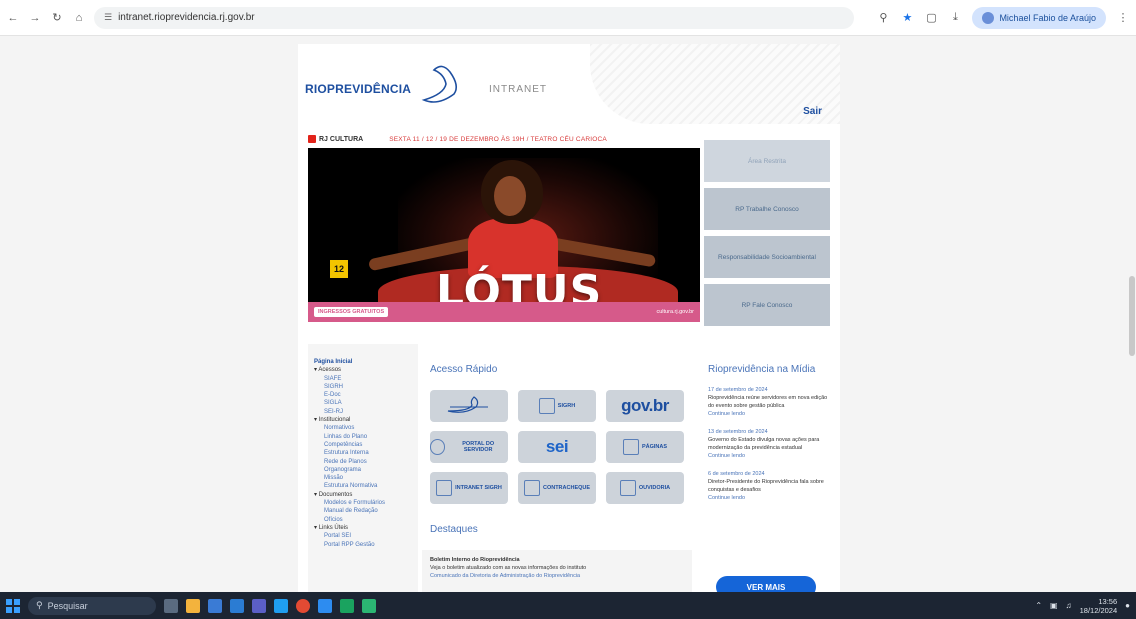 The width and height of the screenshot is (1136, 619). What do you see at coordinates (738, 390) in the screenshot?
I see `midia-date: 17 de setembro de 2024` at bounding box center [738, 390].